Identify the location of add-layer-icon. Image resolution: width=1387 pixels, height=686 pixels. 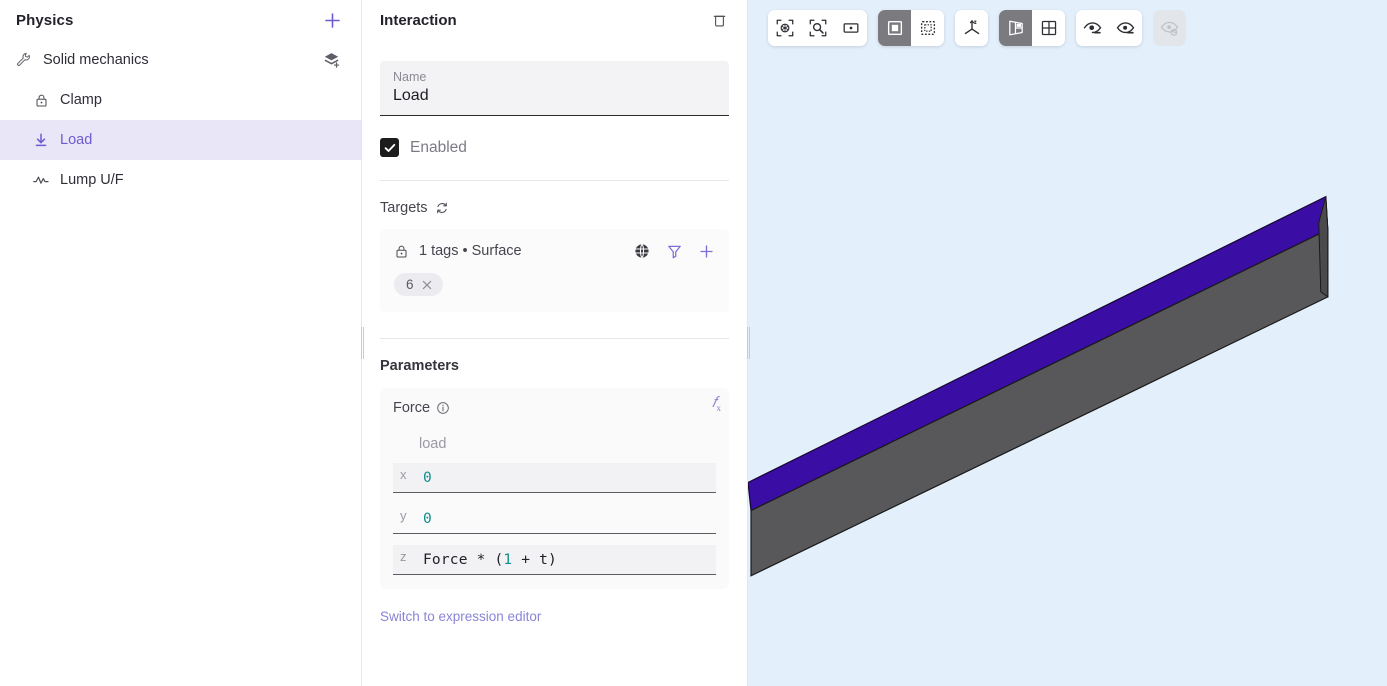
(331, 60).